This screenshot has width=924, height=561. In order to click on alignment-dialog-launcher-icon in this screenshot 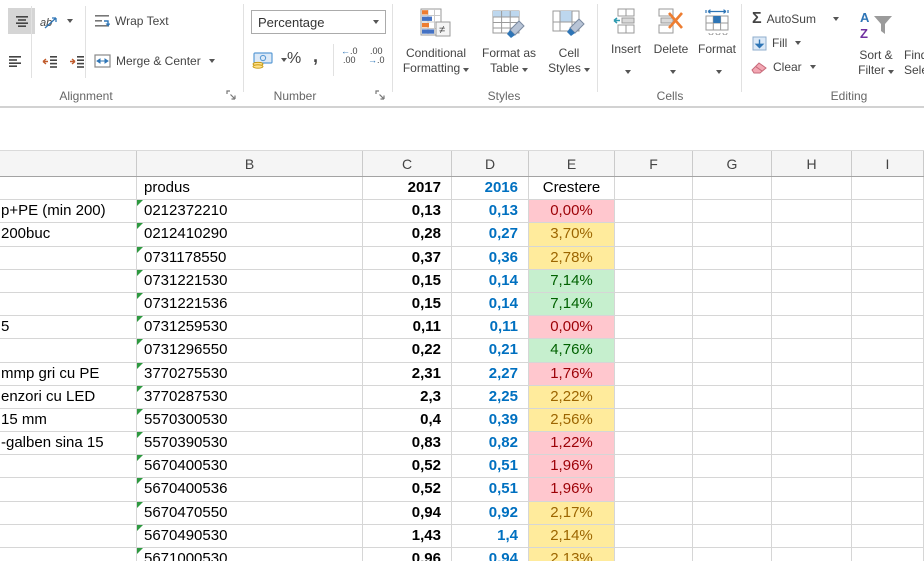, I will do `click(231, 95)`.